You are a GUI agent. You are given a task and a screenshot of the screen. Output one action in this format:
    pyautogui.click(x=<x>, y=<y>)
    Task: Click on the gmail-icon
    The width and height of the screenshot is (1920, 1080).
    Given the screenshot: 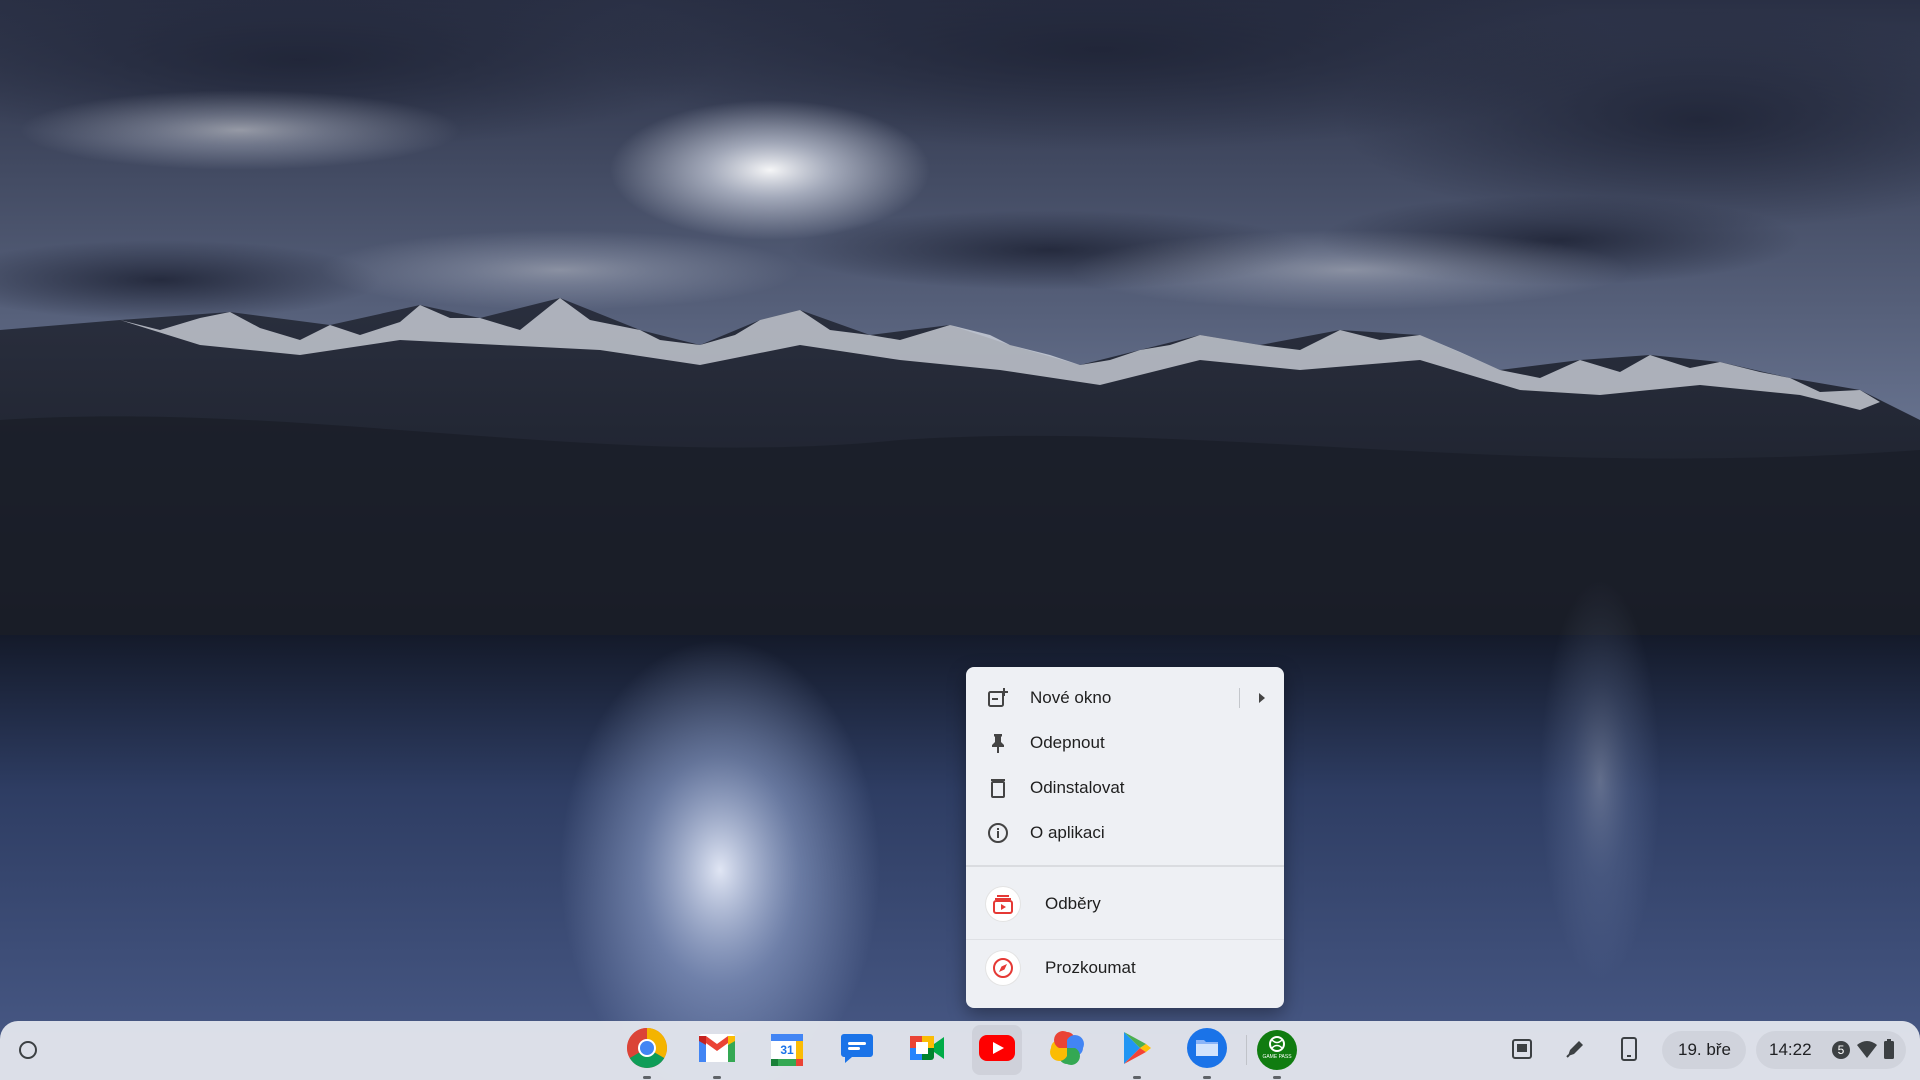 What is the action you would take?
    pyautogui.click(x=717, y=1050)
    